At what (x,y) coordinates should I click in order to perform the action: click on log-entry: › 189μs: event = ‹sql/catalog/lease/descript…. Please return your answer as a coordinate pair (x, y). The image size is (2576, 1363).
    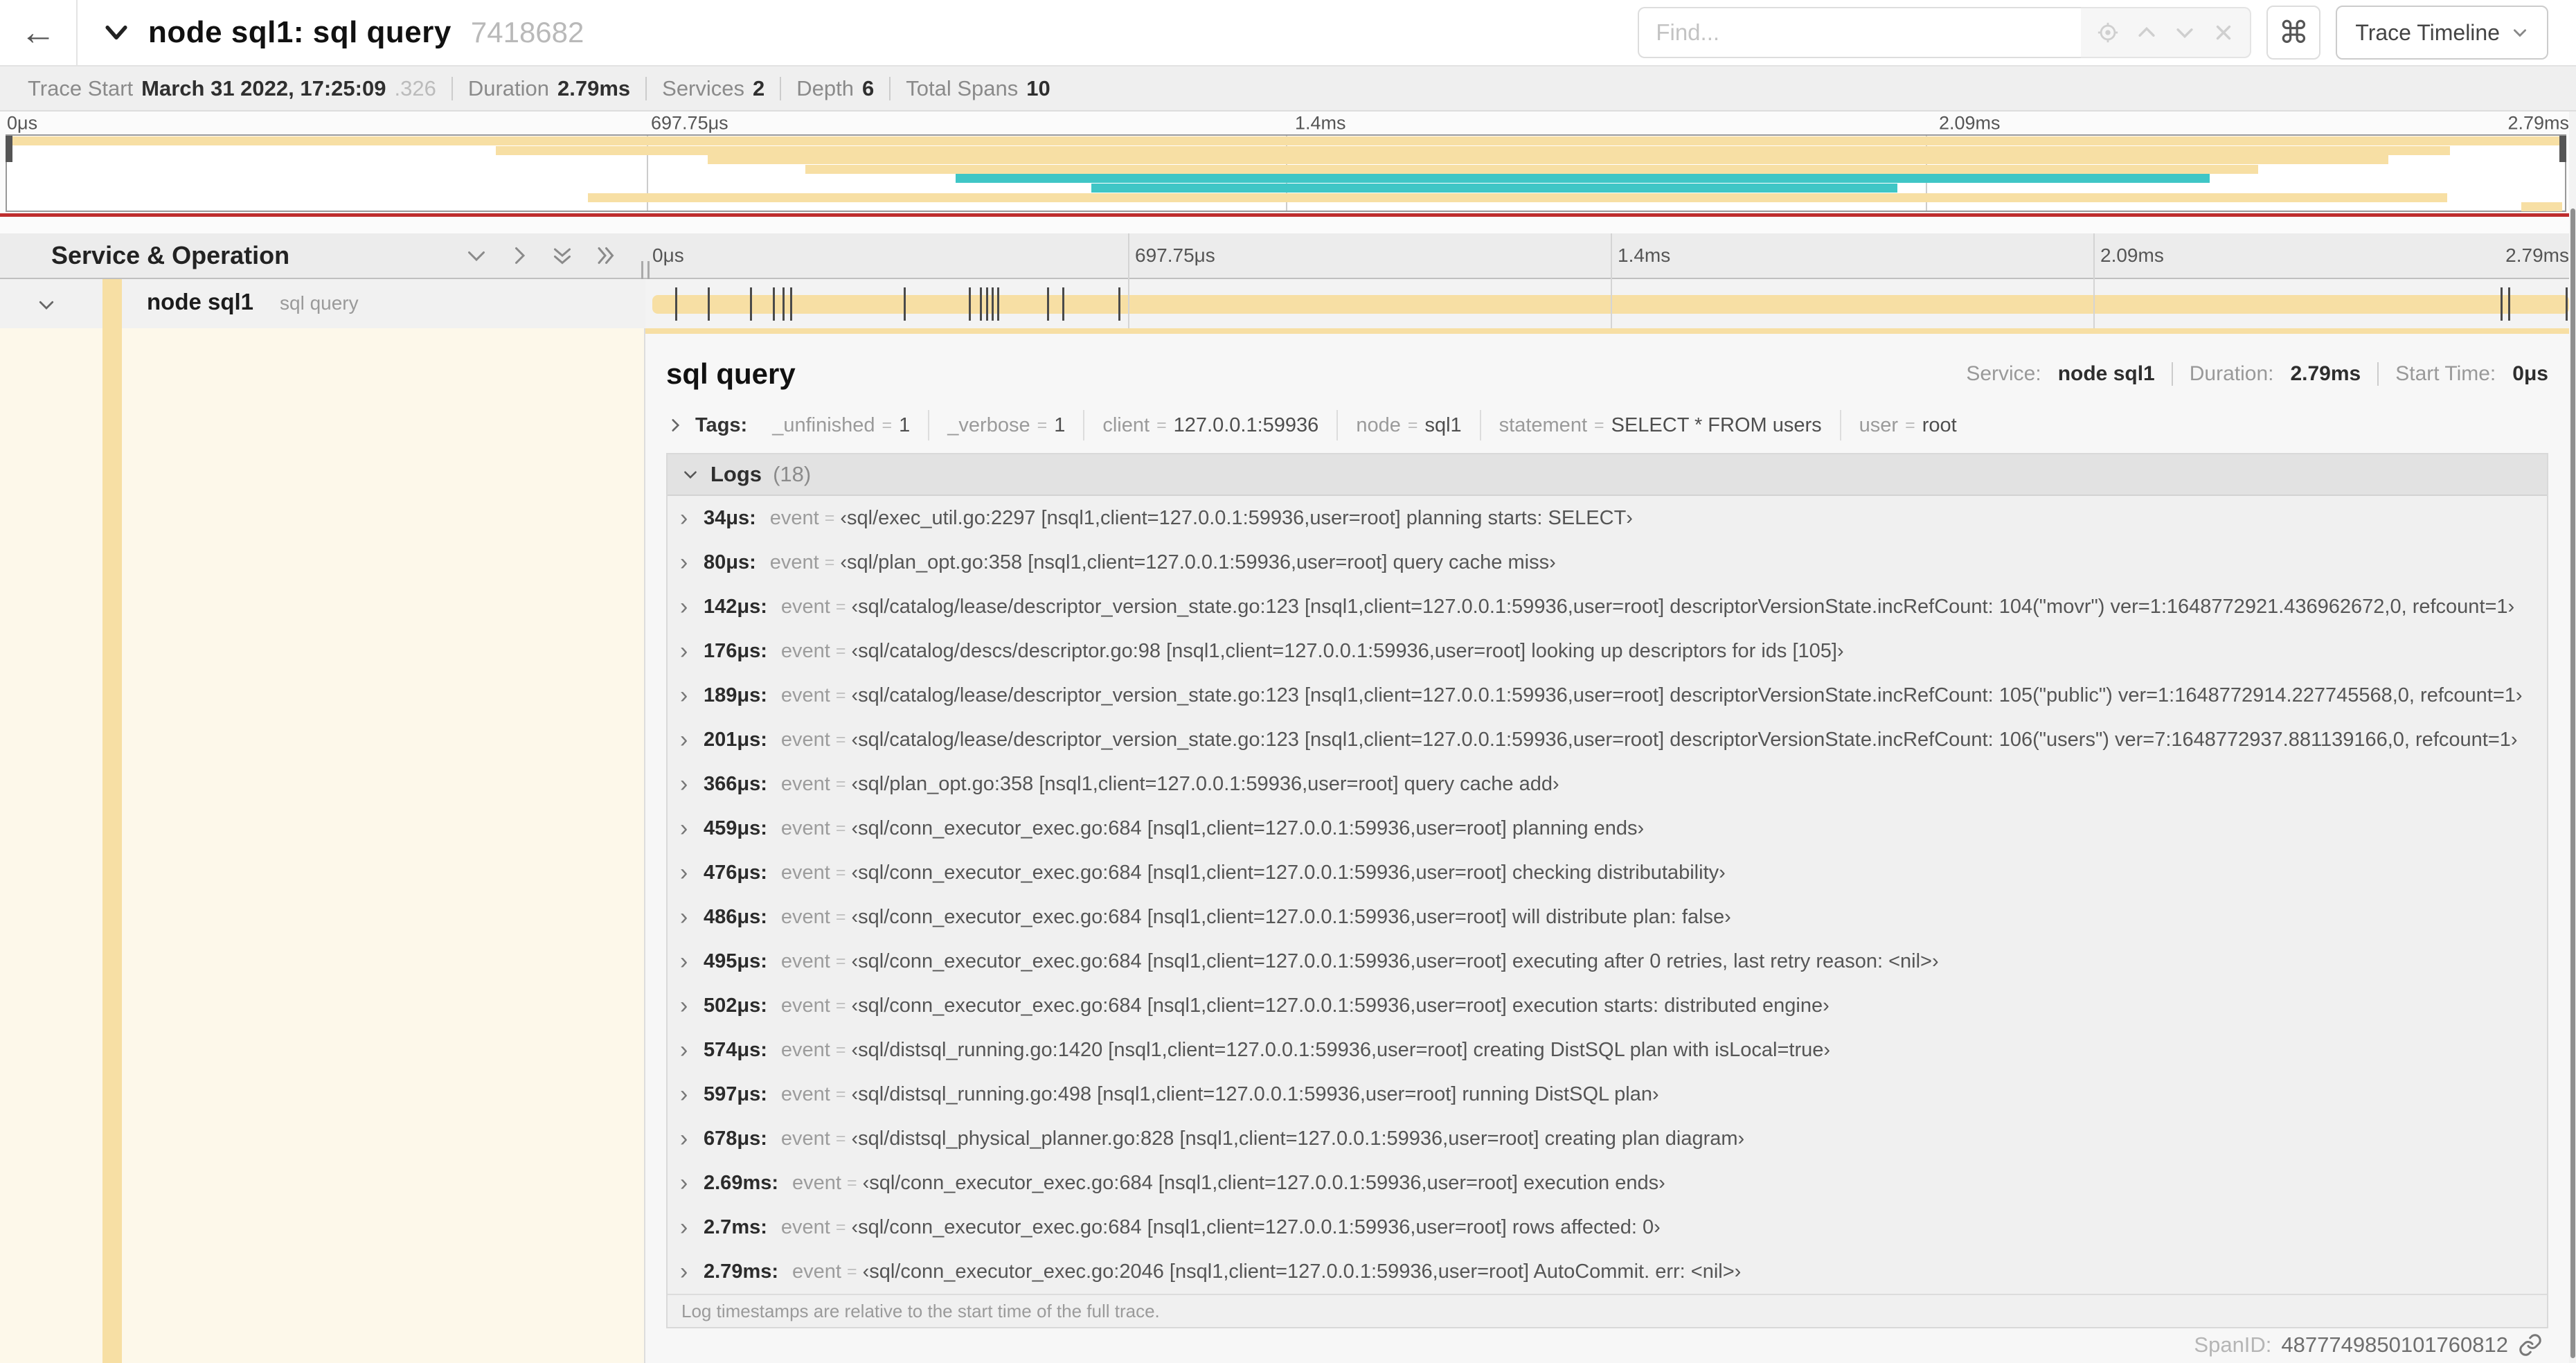
    Looking at the image, I should click on (1608, 696).